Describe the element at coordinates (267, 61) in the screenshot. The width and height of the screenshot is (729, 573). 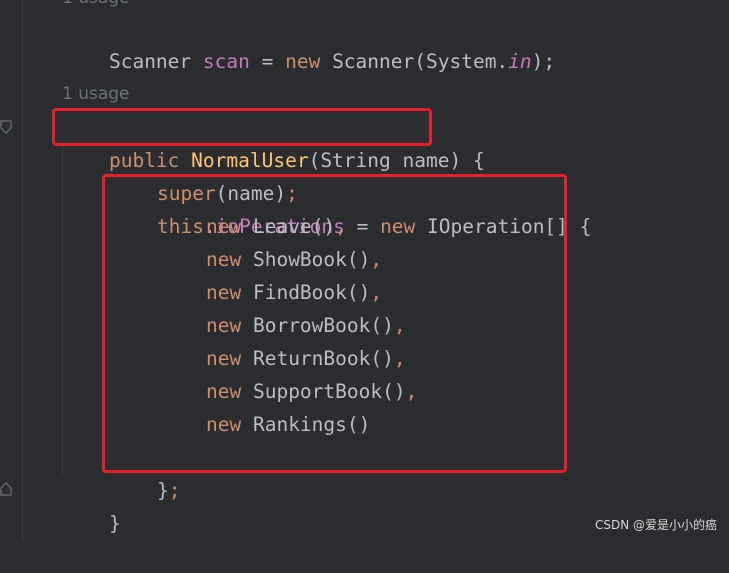
I see `token-op: =` at that location.